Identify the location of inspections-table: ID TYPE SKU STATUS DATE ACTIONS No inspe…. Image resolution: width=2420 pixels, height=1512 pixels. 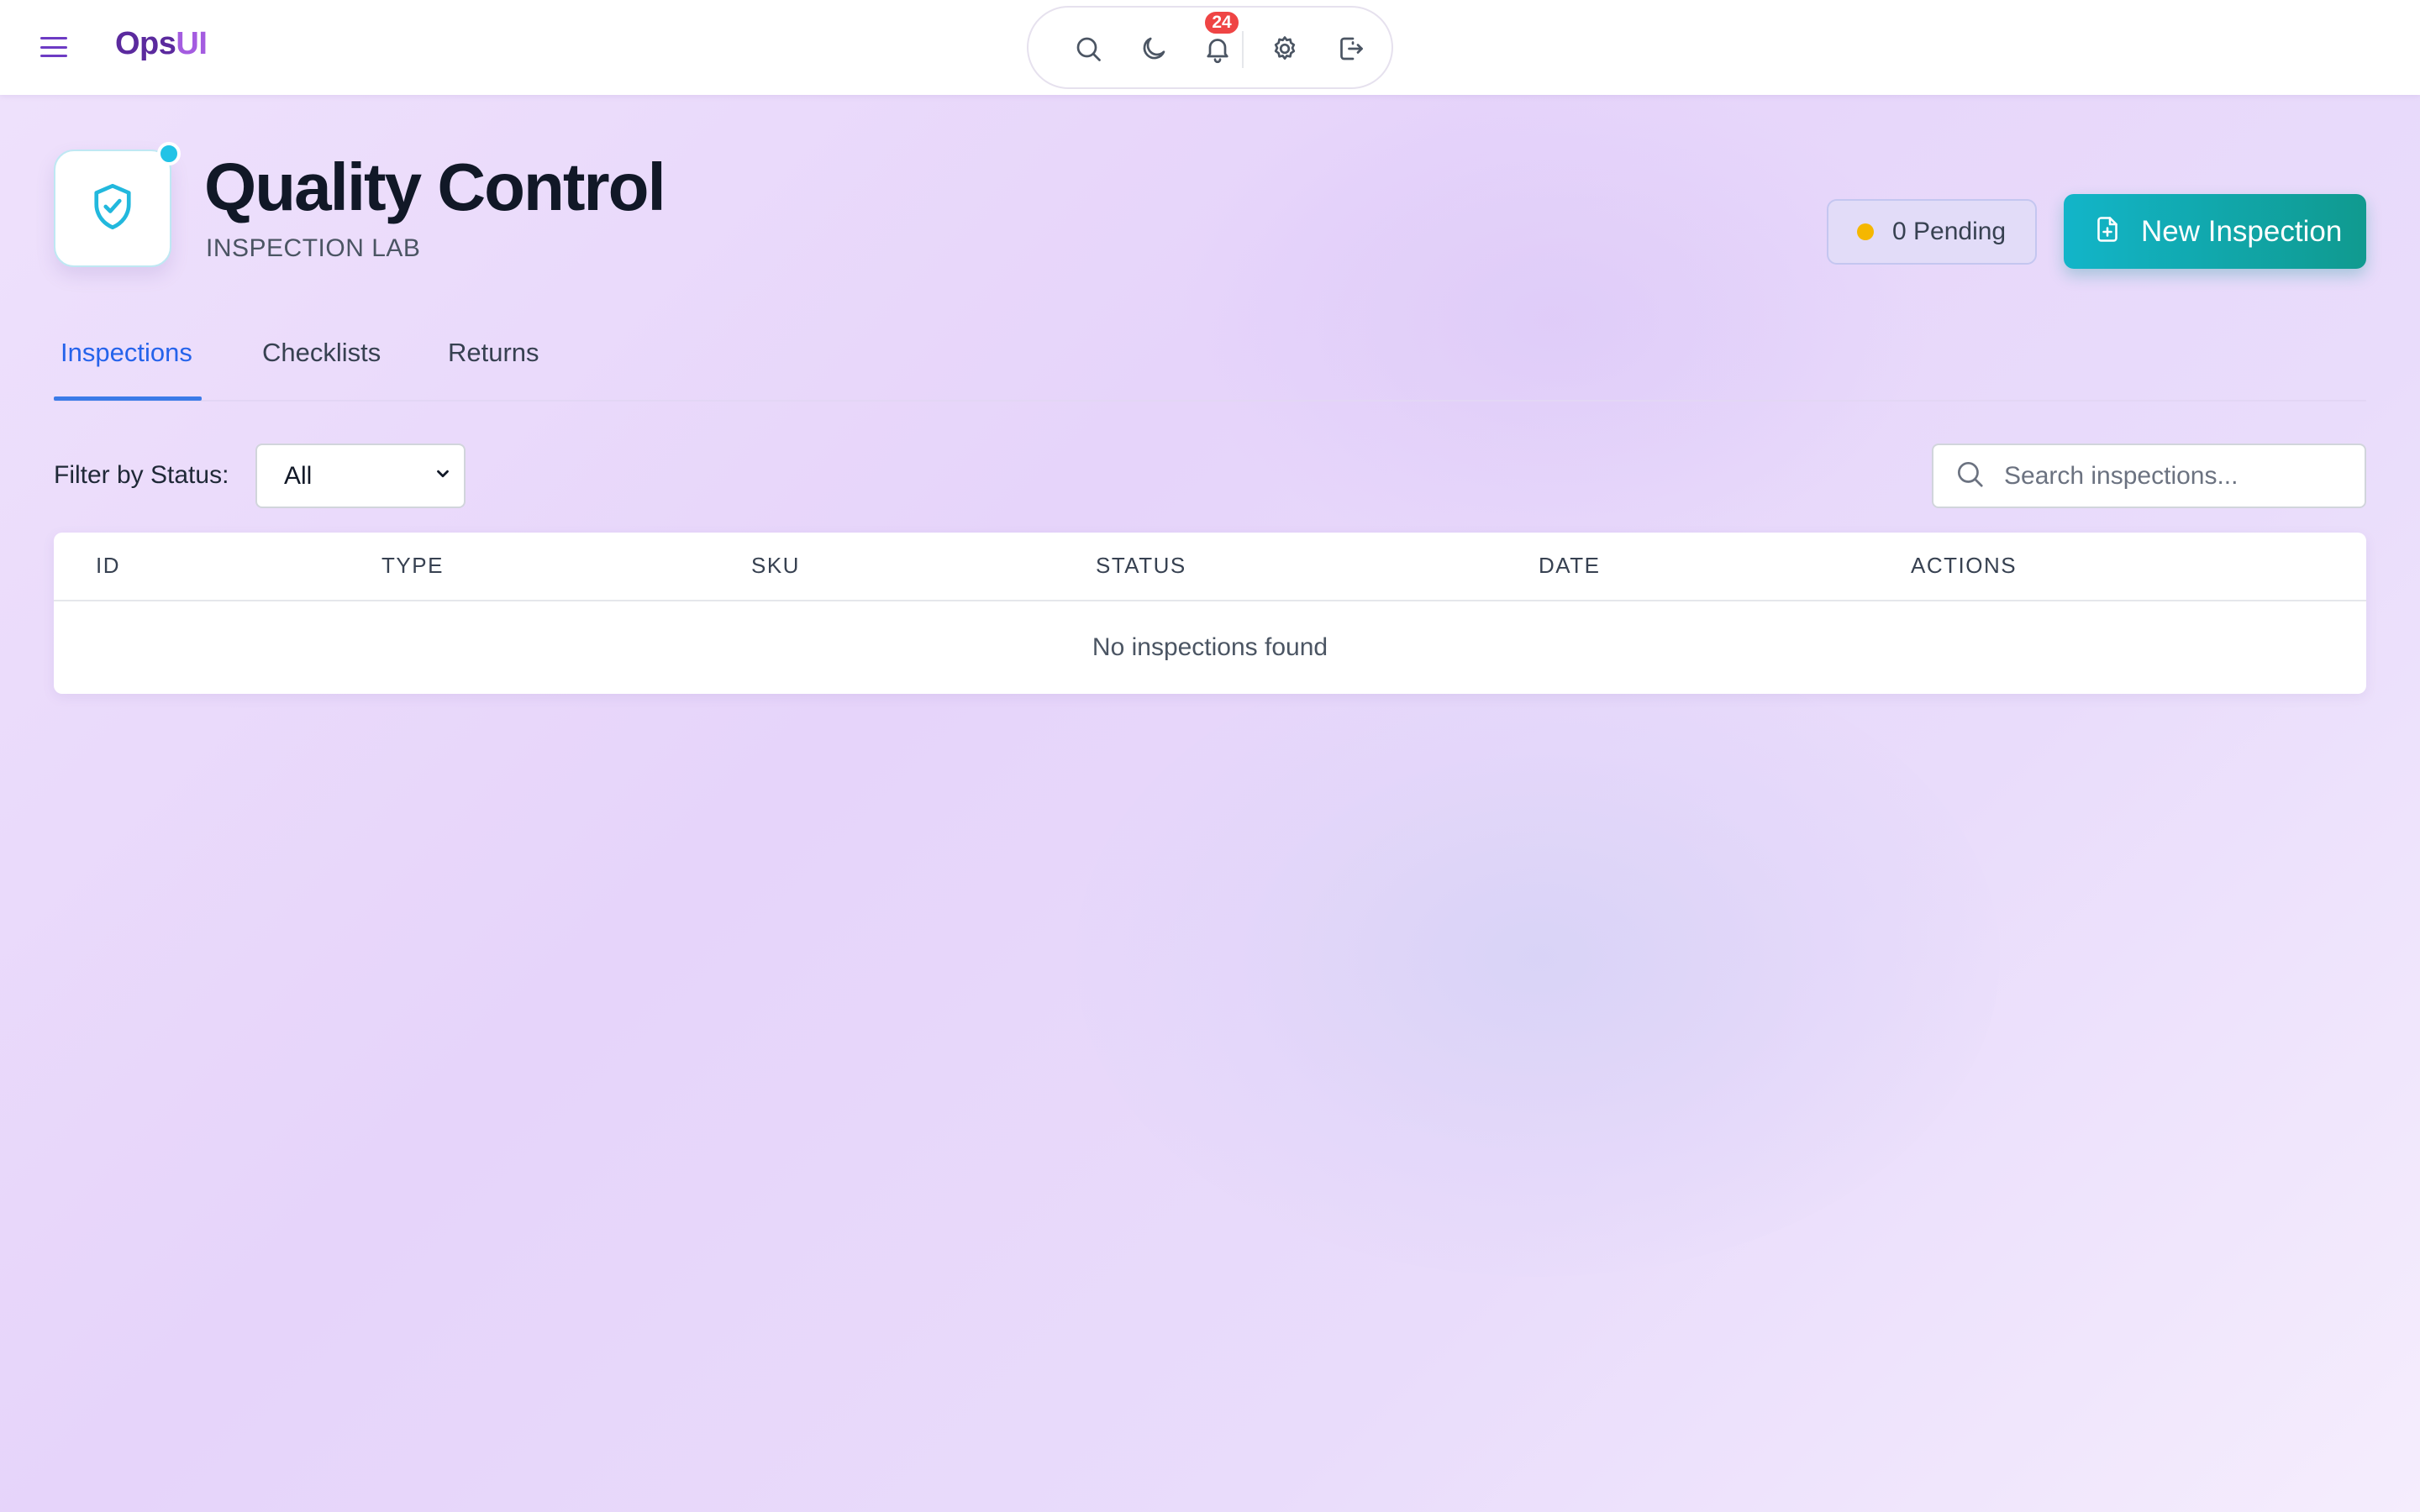
(1210, 613).